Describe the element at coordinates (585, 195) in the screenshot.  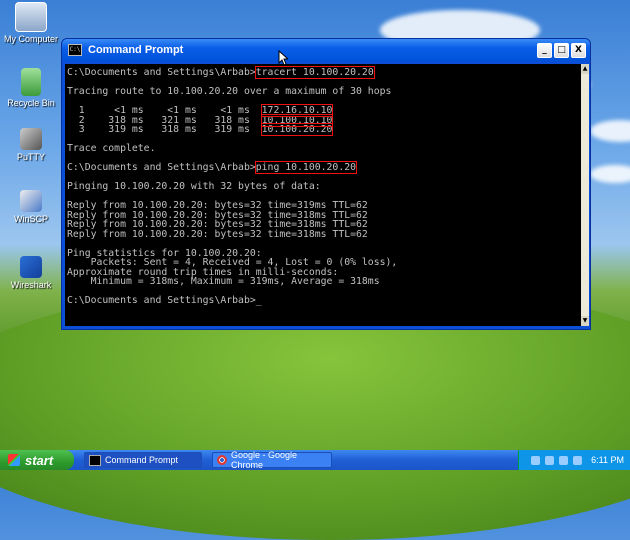
I see `vertical-scrollbar: ▲ ▼` at that location.